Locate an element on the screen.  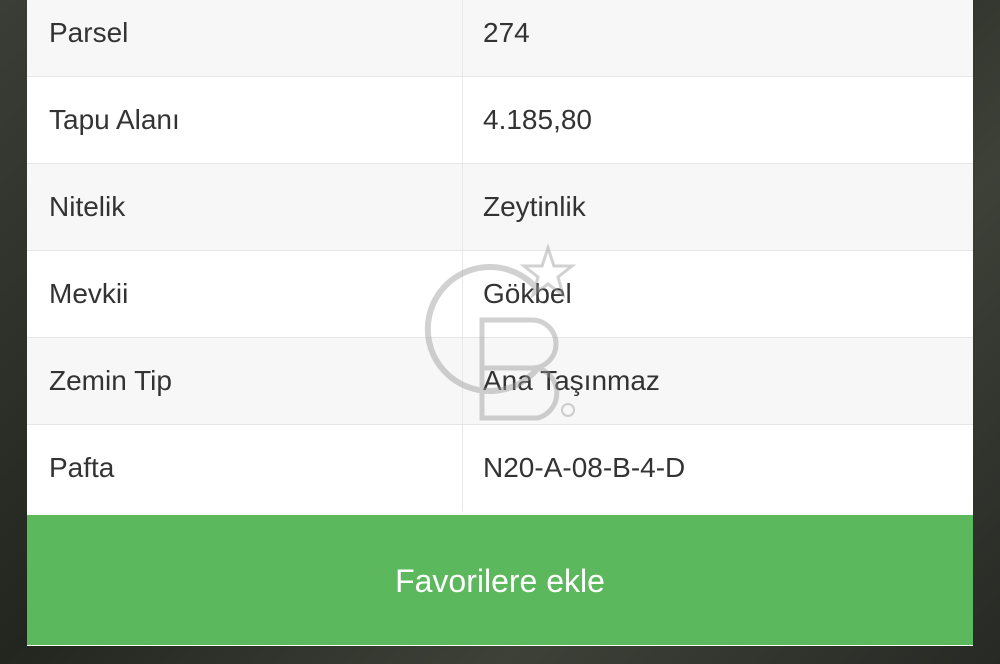
detail-row-zemin-tip: Zemin Tip Ana Taşınmaz is located at coordinates (500, 381).